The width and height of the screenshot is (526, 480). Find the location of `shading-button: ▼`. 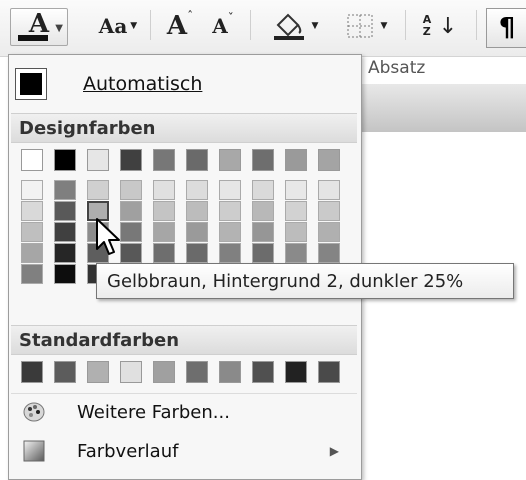

shading-button: ▼ is located at coordinates (295, 26).